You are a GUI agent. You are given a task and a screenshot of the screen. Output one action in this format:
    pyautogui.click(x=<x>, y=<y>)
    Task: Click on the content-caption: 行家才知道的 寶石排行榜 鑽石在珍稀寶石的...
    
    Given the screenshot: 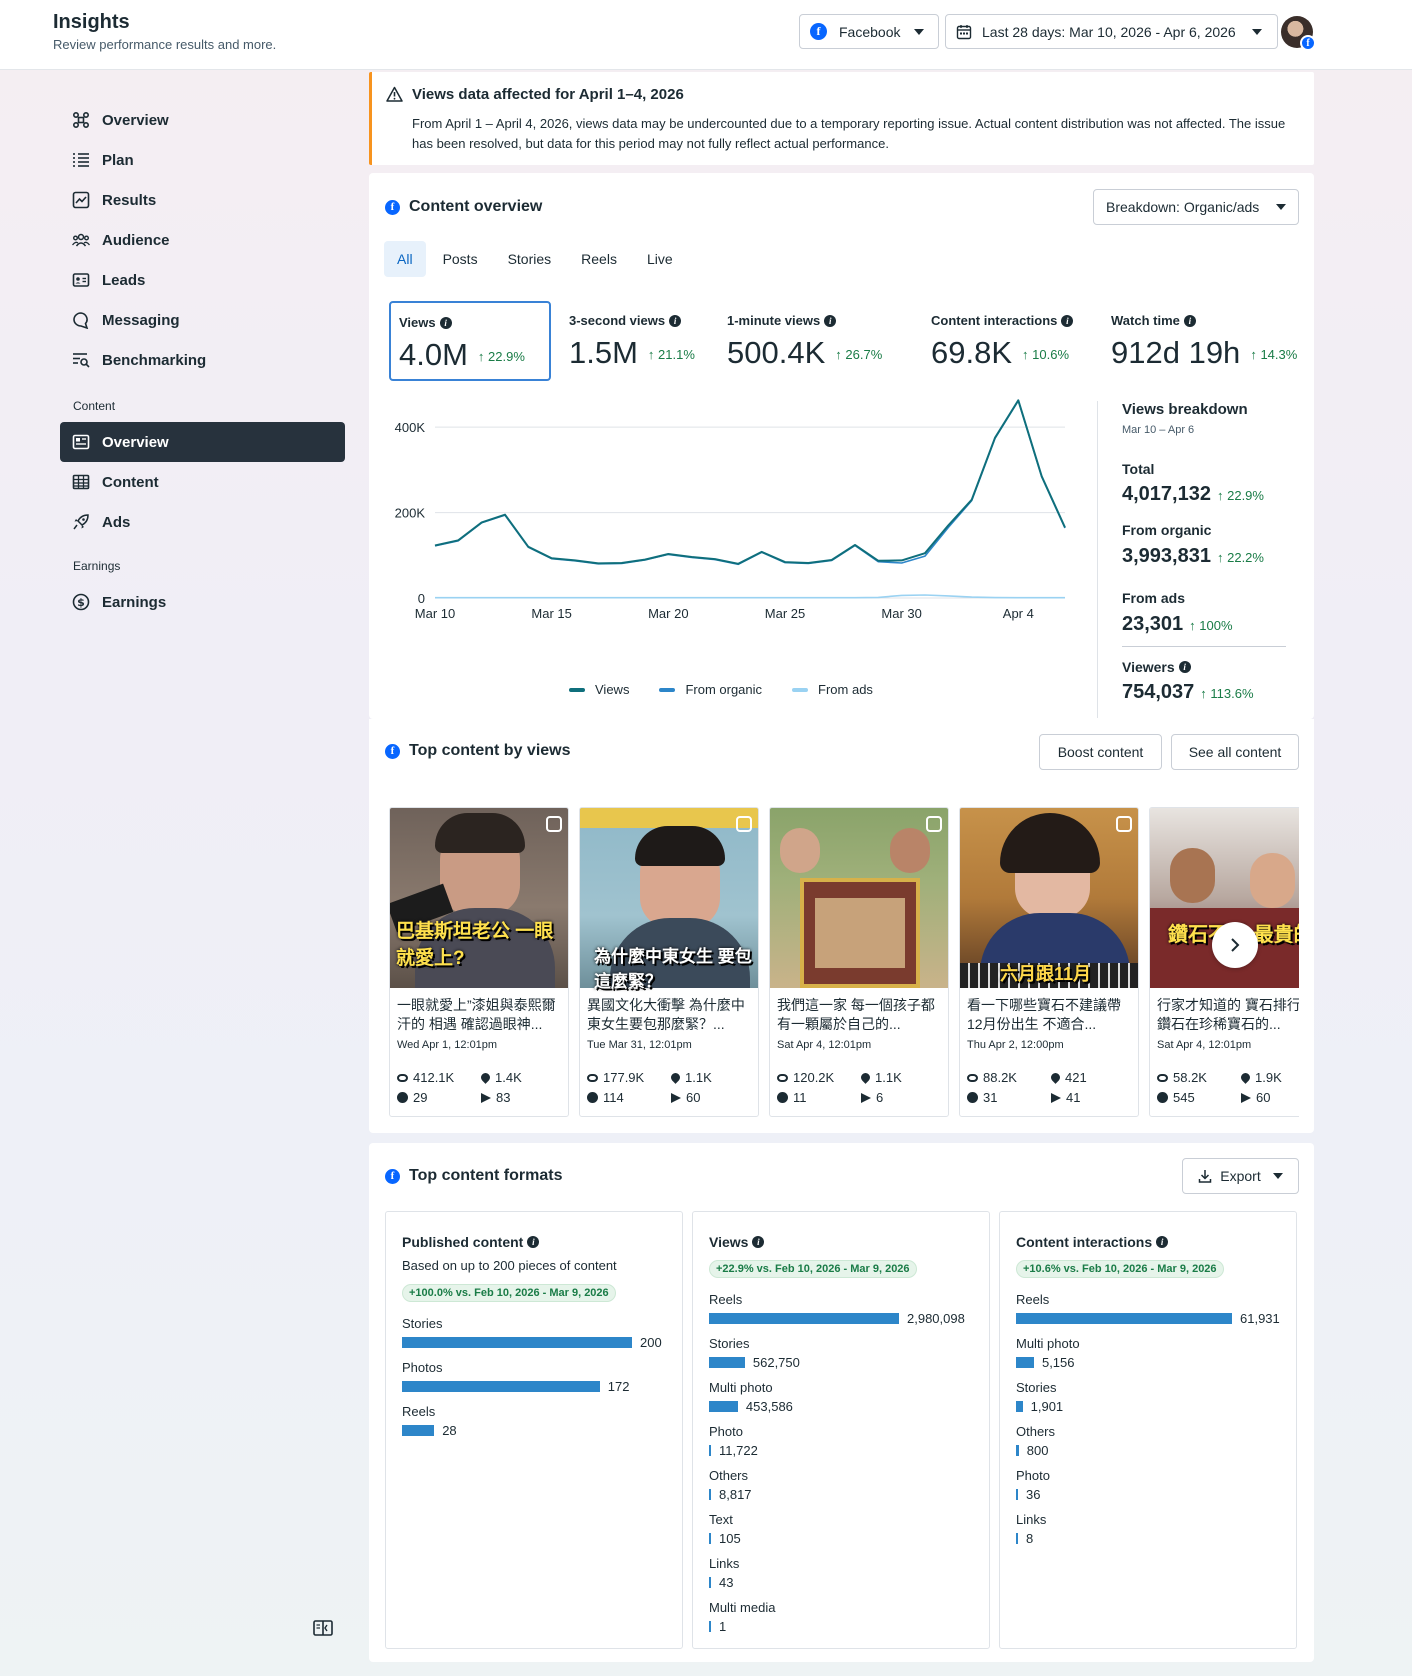 What is the action you would take?
    pyautogui.click(x=1228, y=1014)
    